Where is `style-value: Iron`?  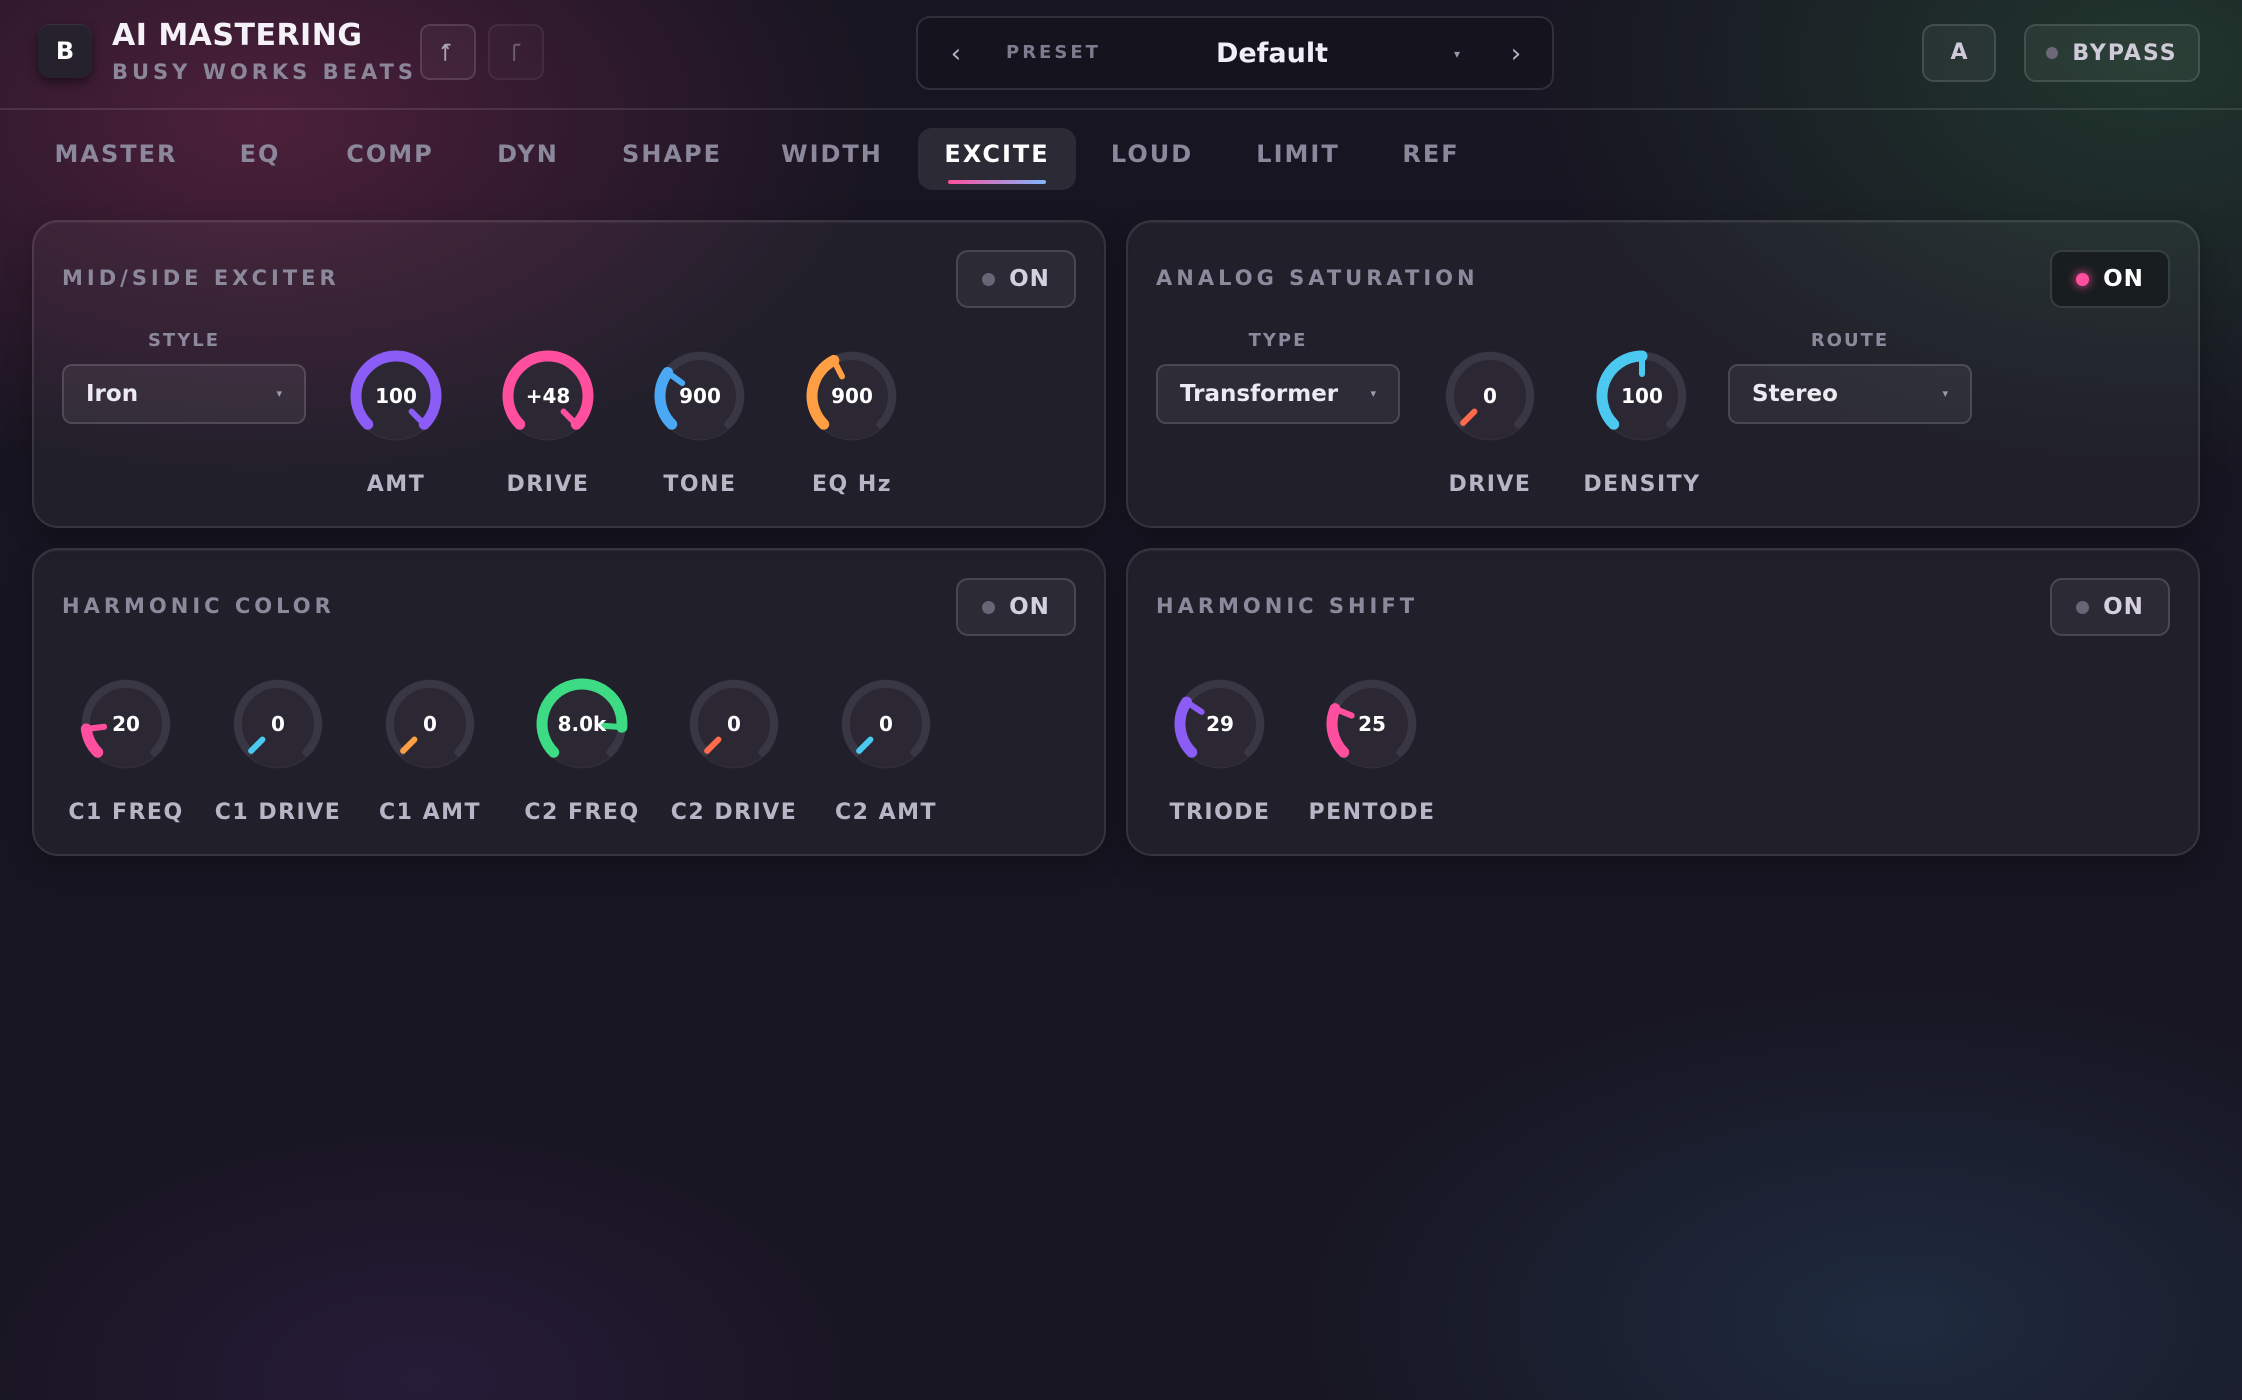
style-value: Iron is located at coordinates (112, 394).